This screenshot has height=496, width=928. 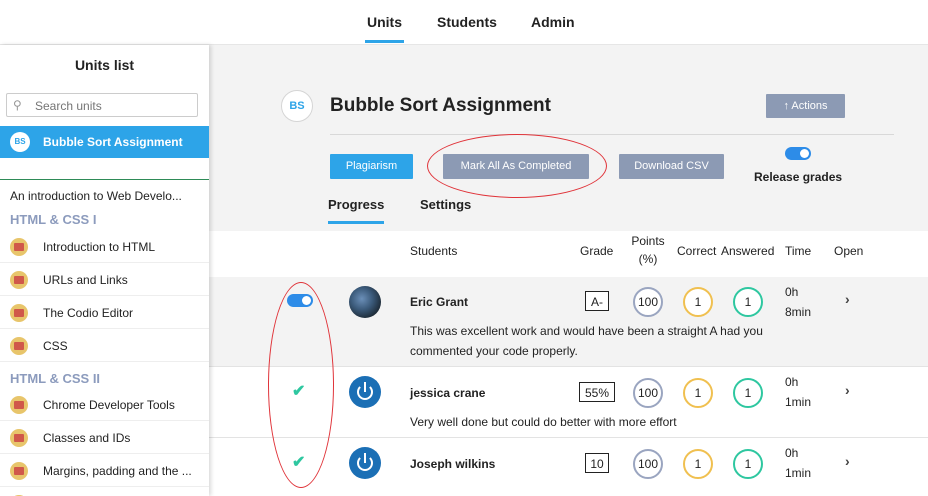 I want to click on column-header-points: Points (%), so click(x=648, y=250).